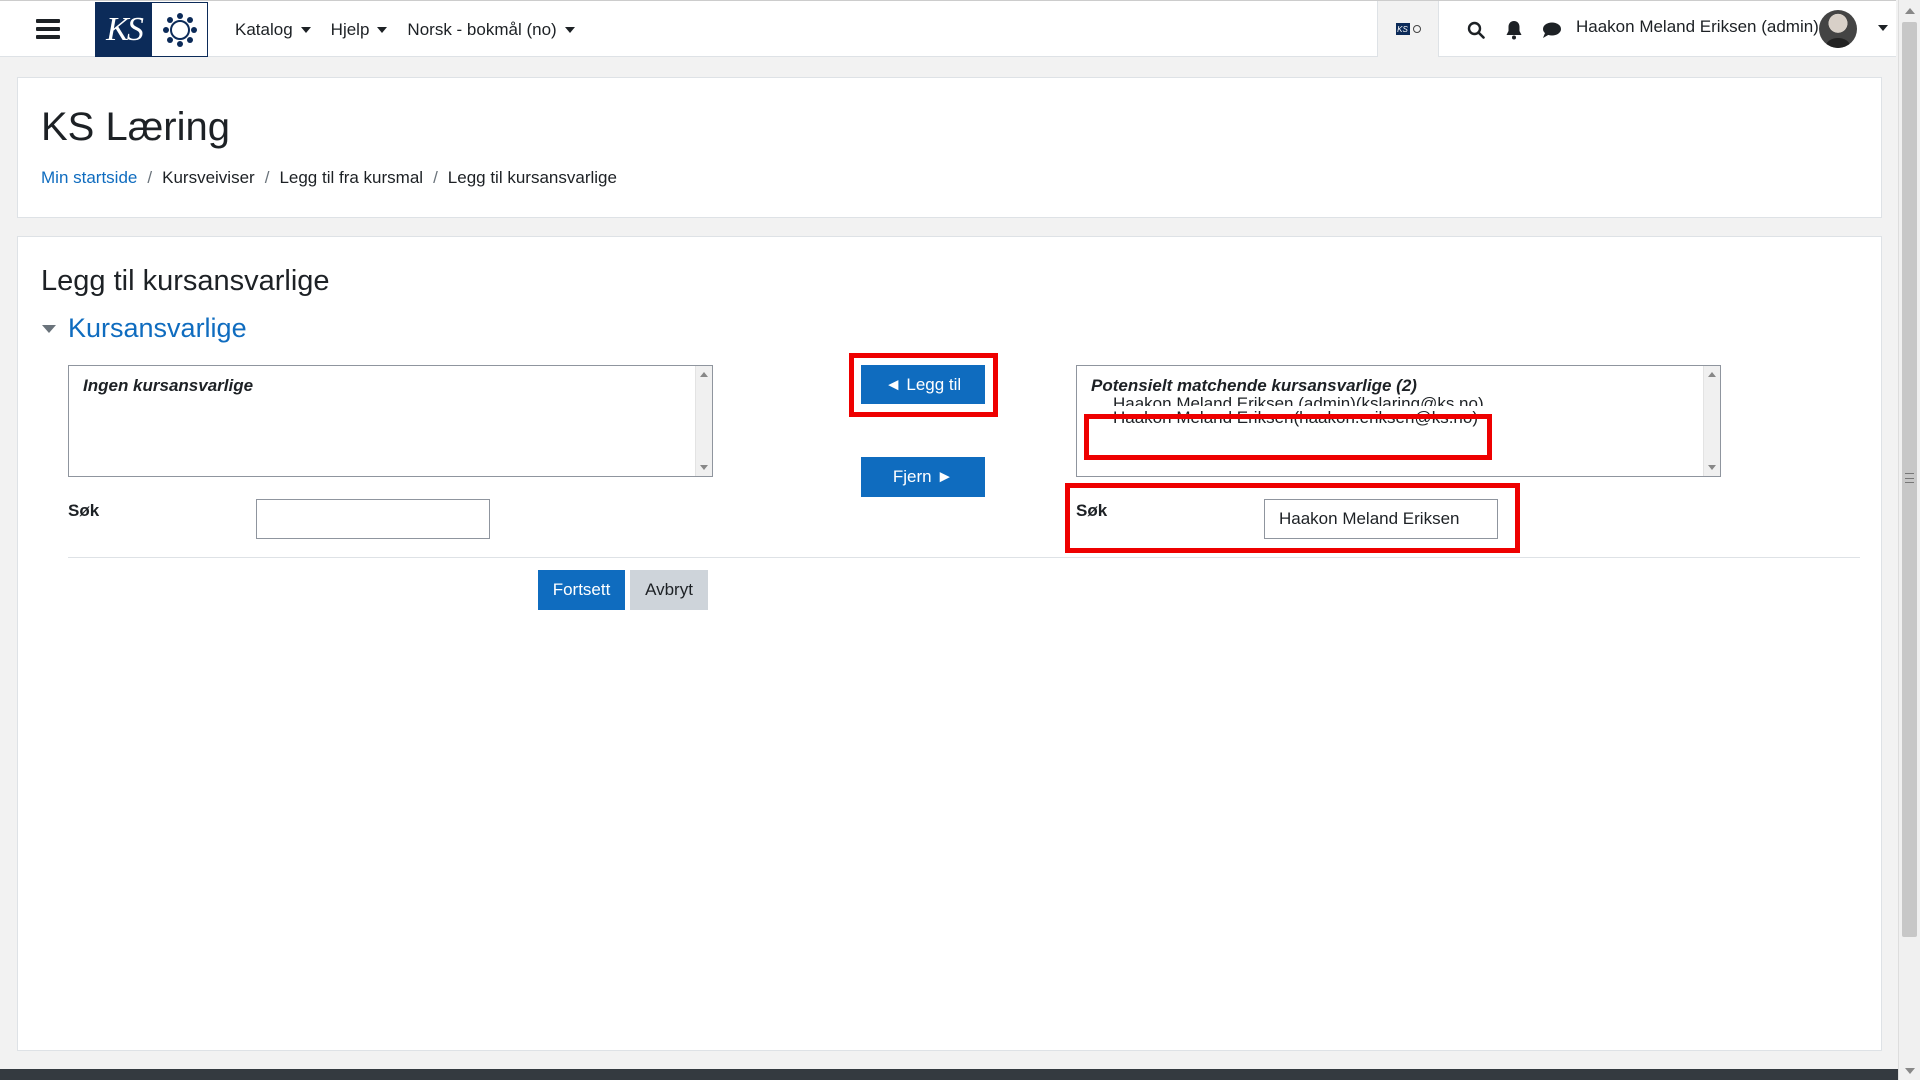  I want to click on cancel-button: Avbryt, so click(669, 590).